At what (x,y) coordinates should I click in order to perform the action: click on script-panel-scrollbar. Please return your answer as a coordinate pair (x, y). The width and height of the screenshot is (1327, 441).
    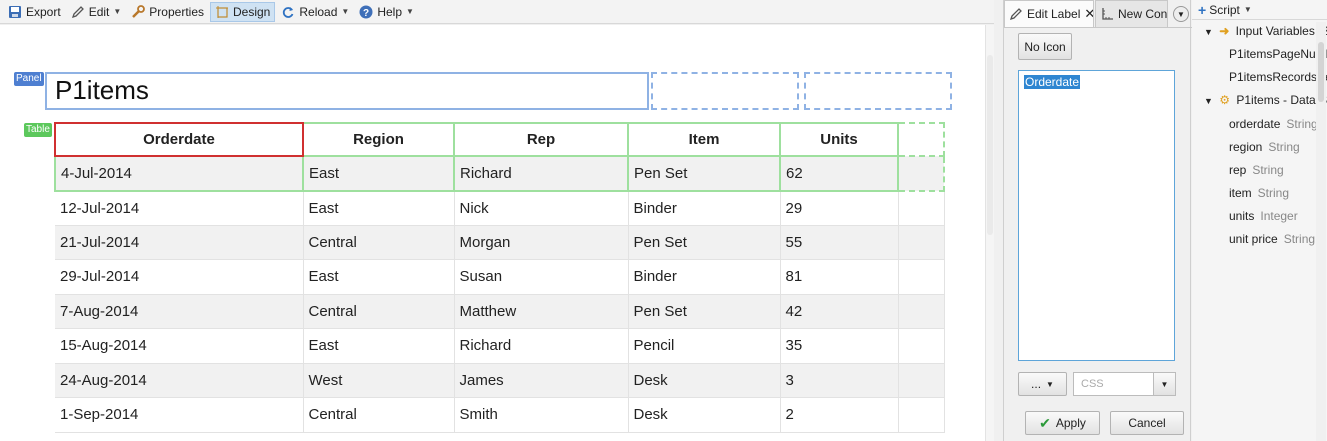
    Looking at the image, I should click on (1321, 231).